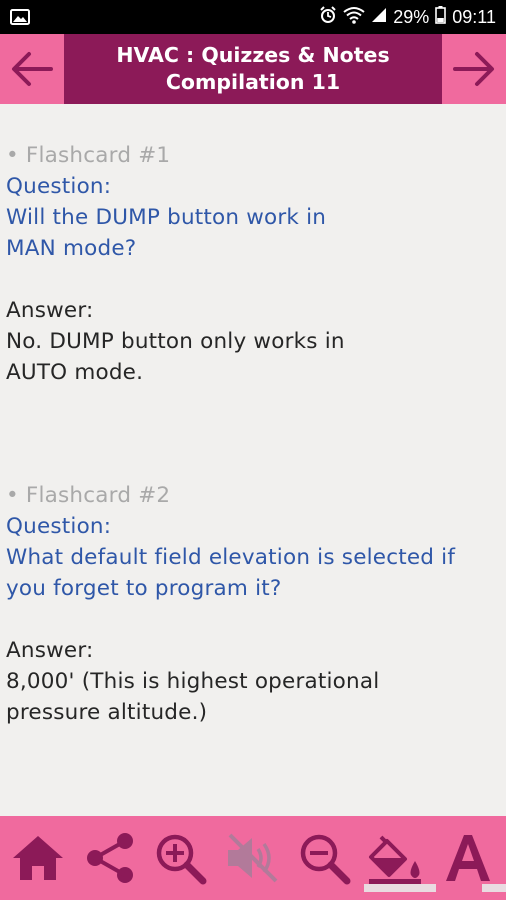  Describe the element at coordinates (107, 712) in the screenshot. I see `answer-text-line: pressure altitude.)` at that location.